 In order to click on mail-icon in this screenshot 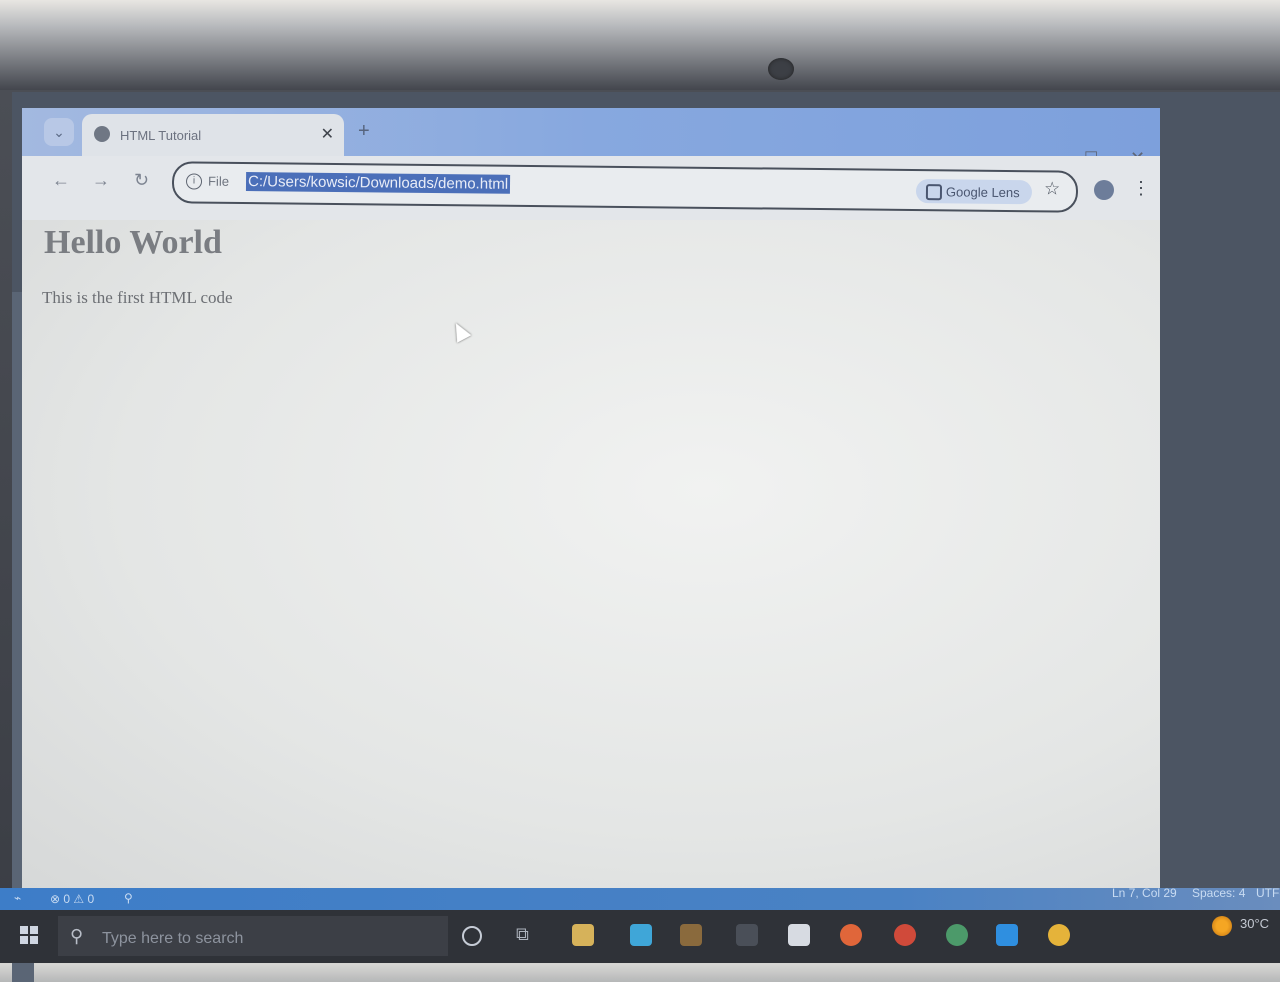, I will do `click(799, 935)`.